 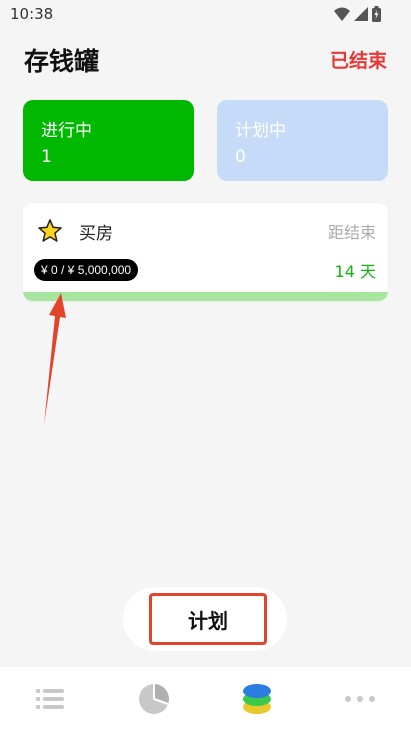 What do you see at coordinates (358, 59) in the screenshot?
I see `ended-filter: 已结束` at bounding box center [358, 59].